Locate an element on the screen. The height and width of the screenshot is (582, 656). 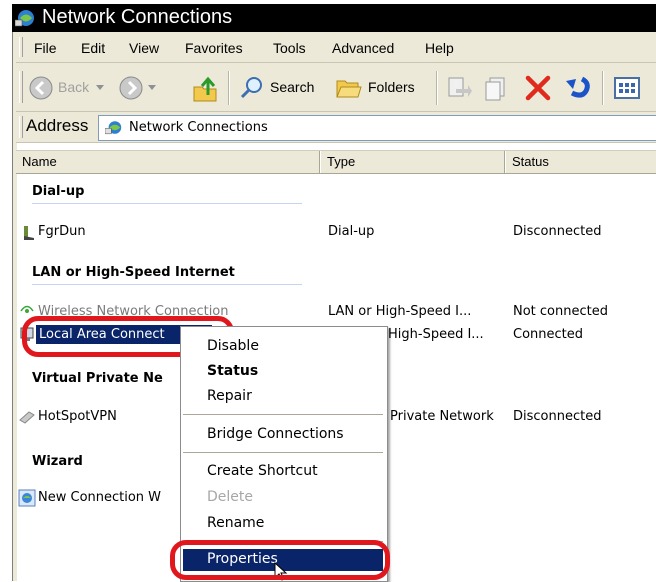
item-name: HotSpotVPN is located at coordinates (77, 416).